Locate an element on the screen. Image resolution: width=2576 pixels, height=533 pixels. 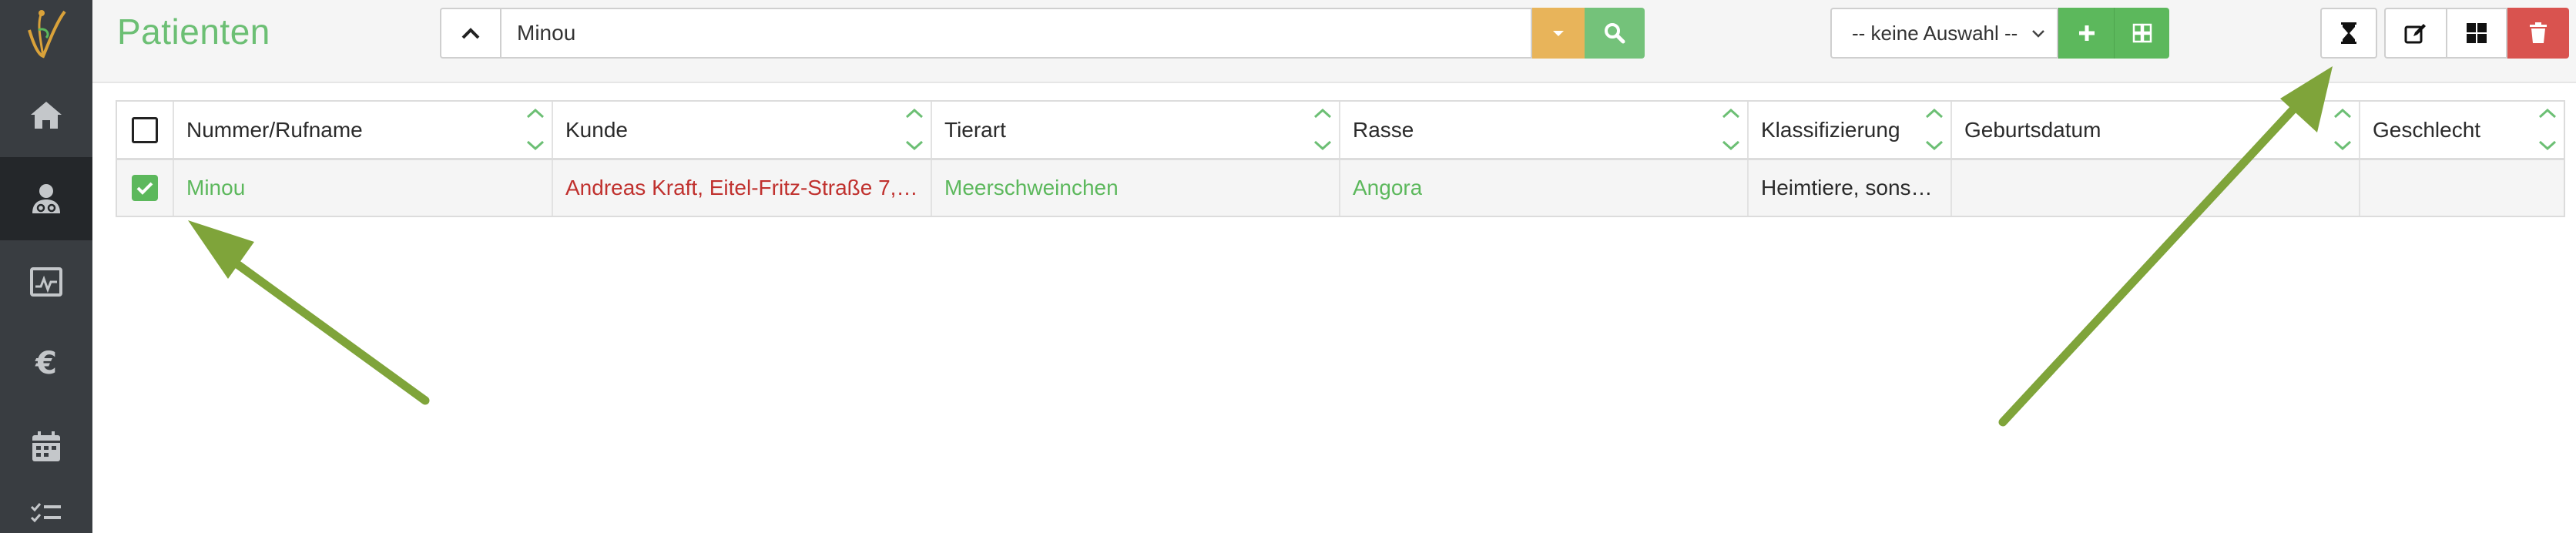
filter-select: -- keine Auswahl -- is located at coordinates (1944, 33).